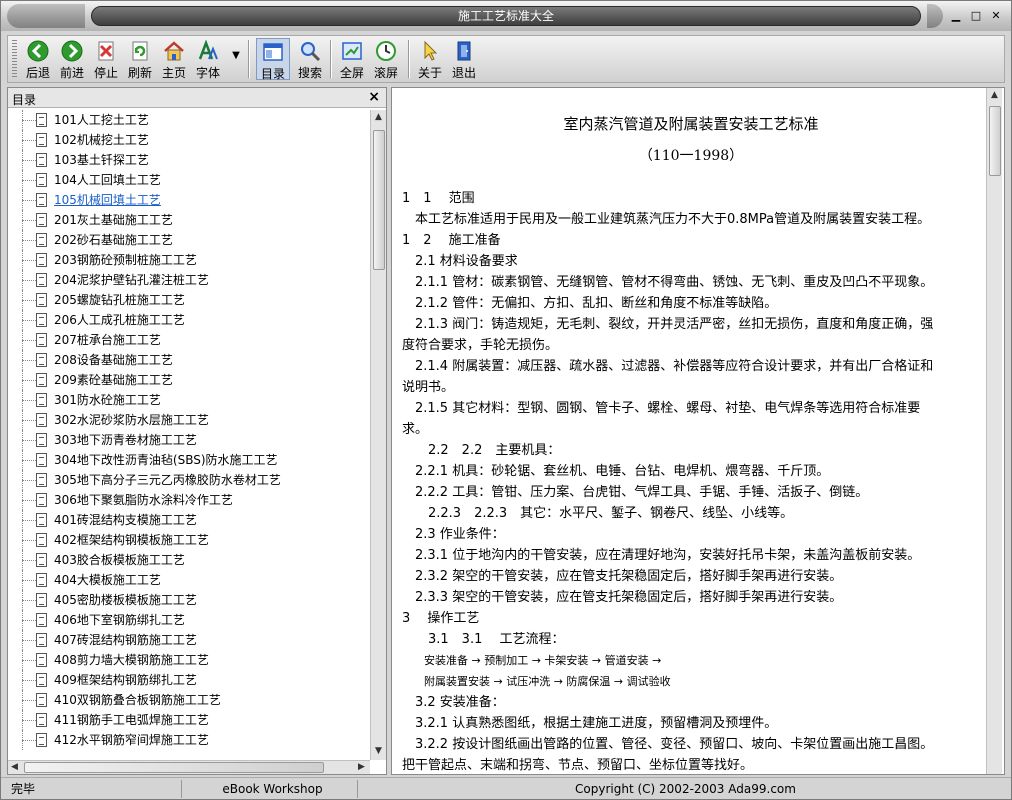 This screenshot has height=800, width=1012. I want to click on home-button: 主页, so click(174, 59).